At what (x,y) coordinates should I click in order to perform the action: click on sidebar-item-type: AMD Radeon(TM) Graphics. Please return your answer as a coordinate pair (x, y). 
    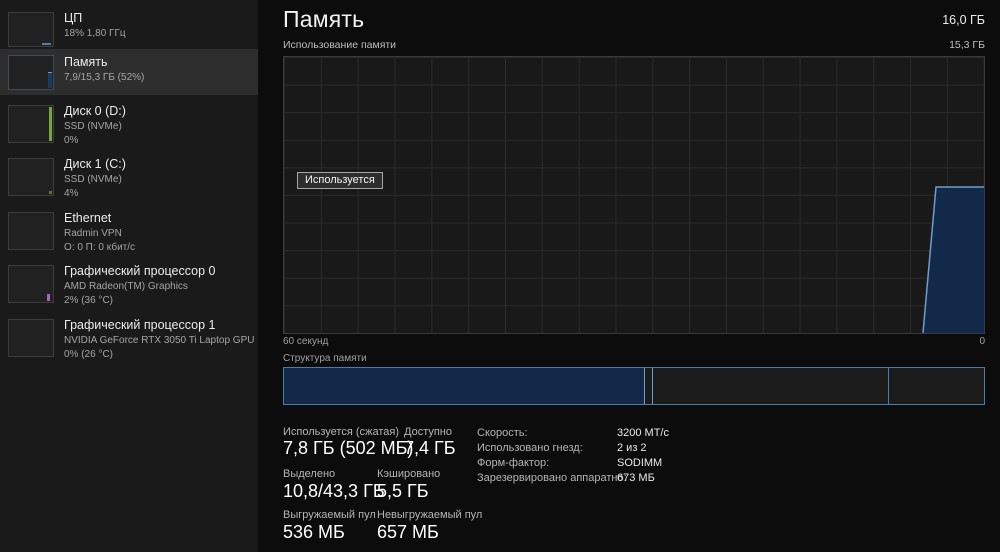
    Looking at the image, I should click on (126, 286).